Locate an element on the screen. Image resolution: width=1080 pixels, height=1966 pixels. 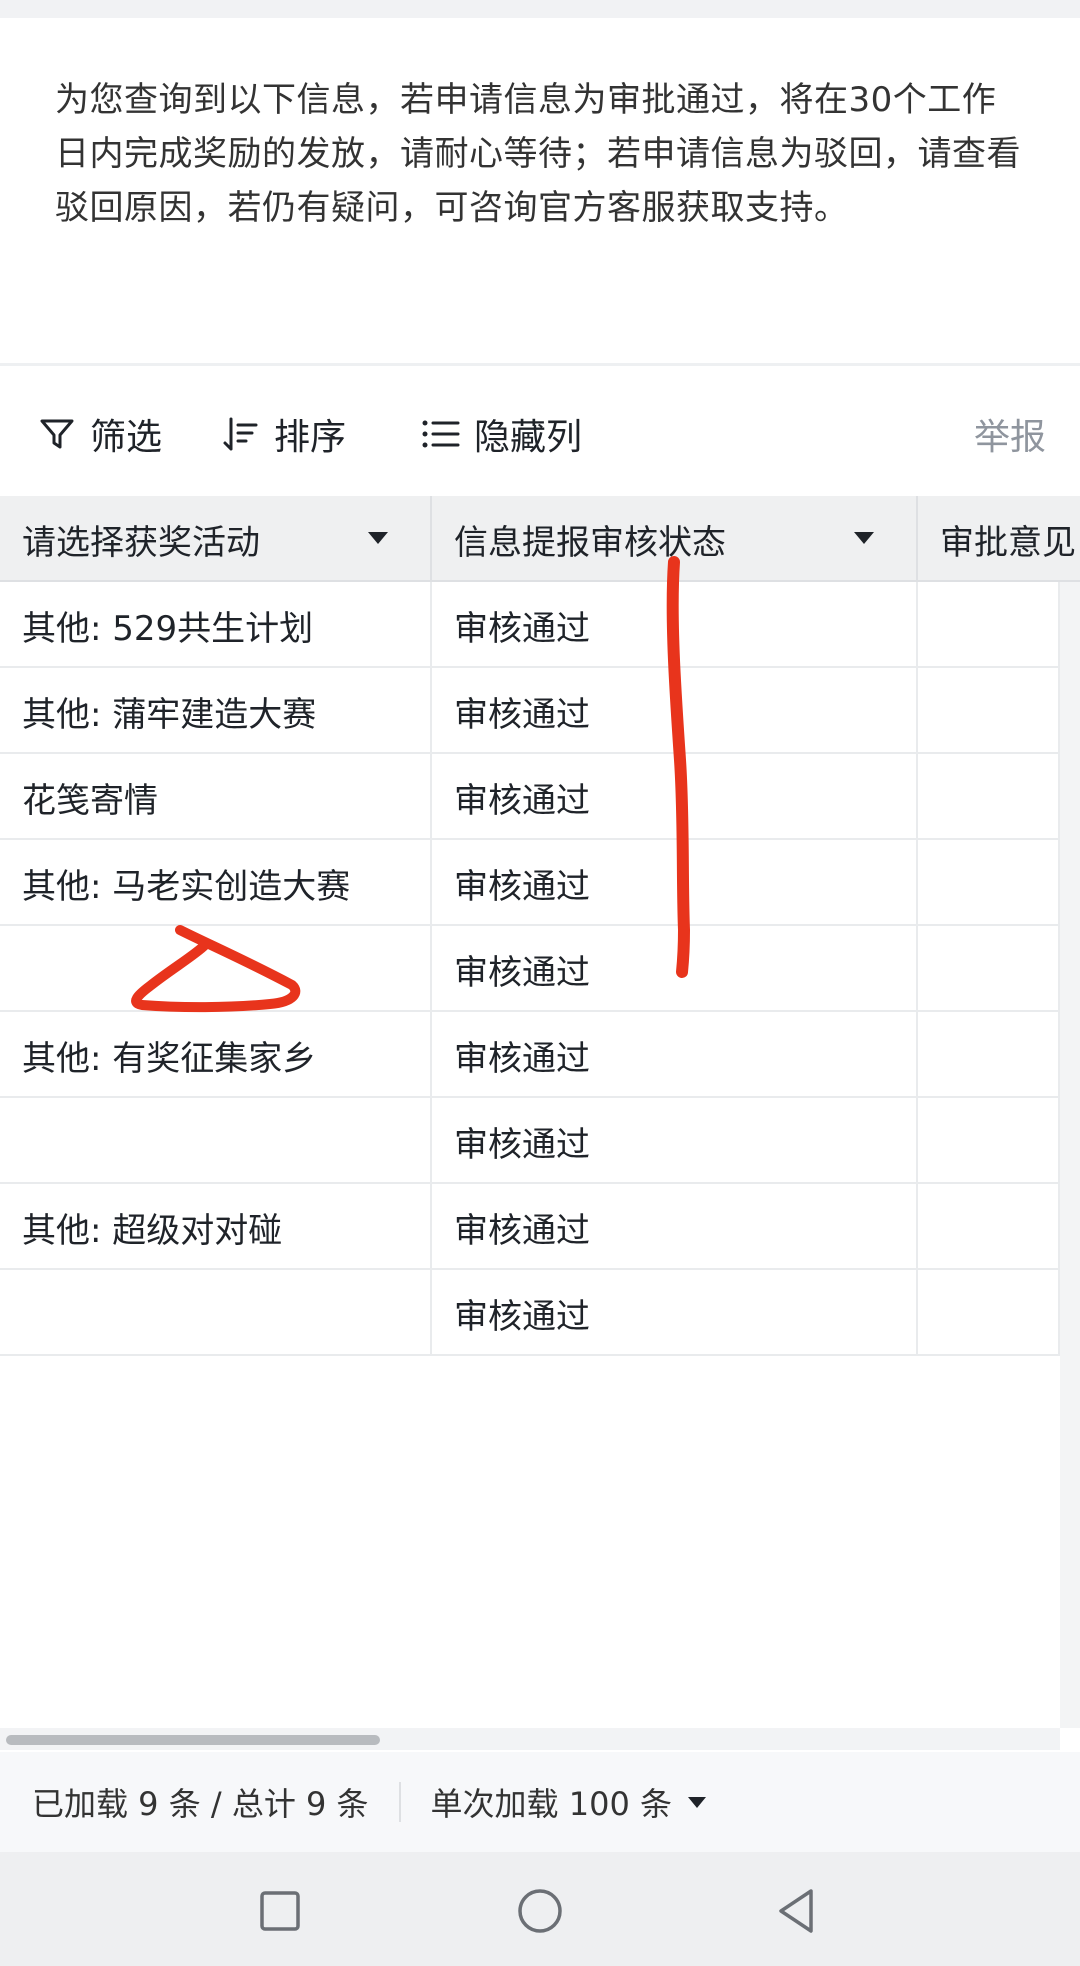
sort-button: 排序 is located at coordinates (284, 434).